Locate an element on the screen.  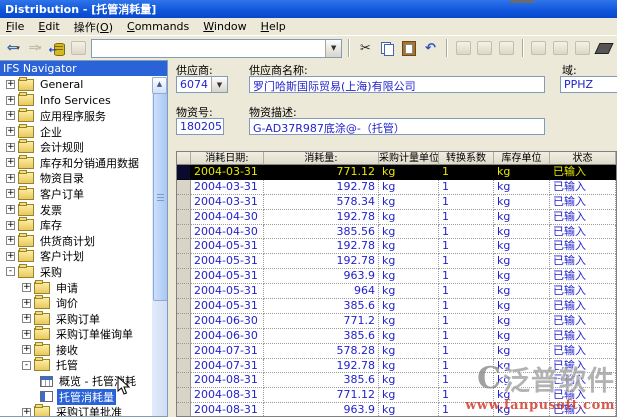
column-header: 消耗量: is located at coordinates (321, 158).